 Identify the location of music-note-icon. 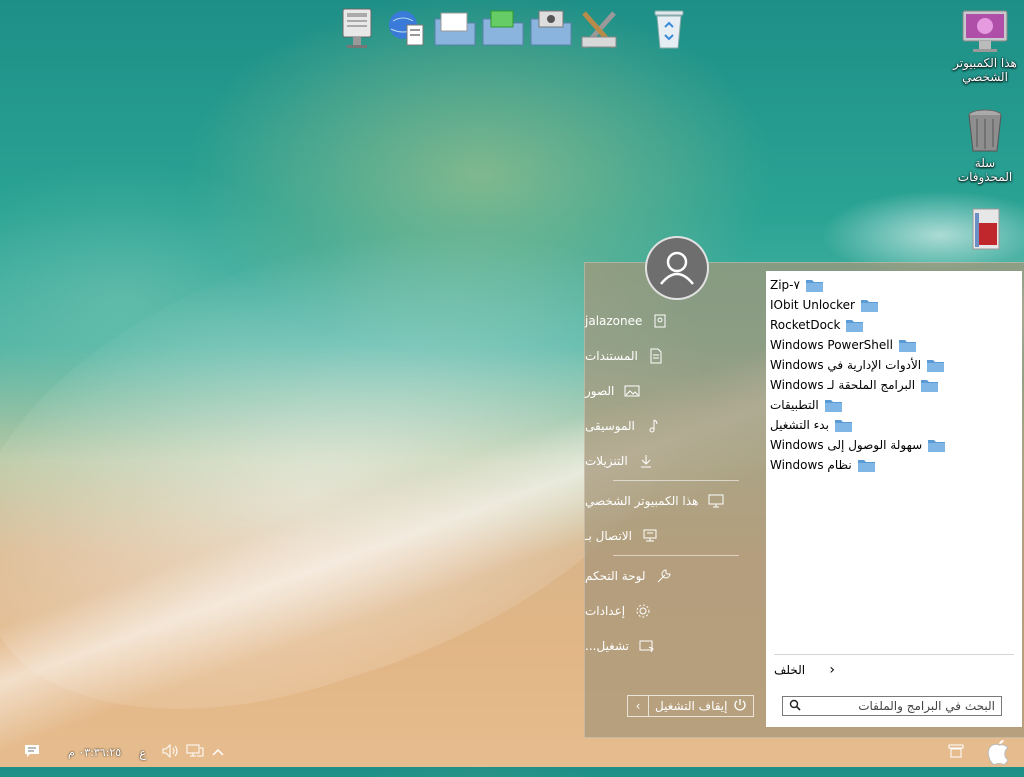
(653, 426).